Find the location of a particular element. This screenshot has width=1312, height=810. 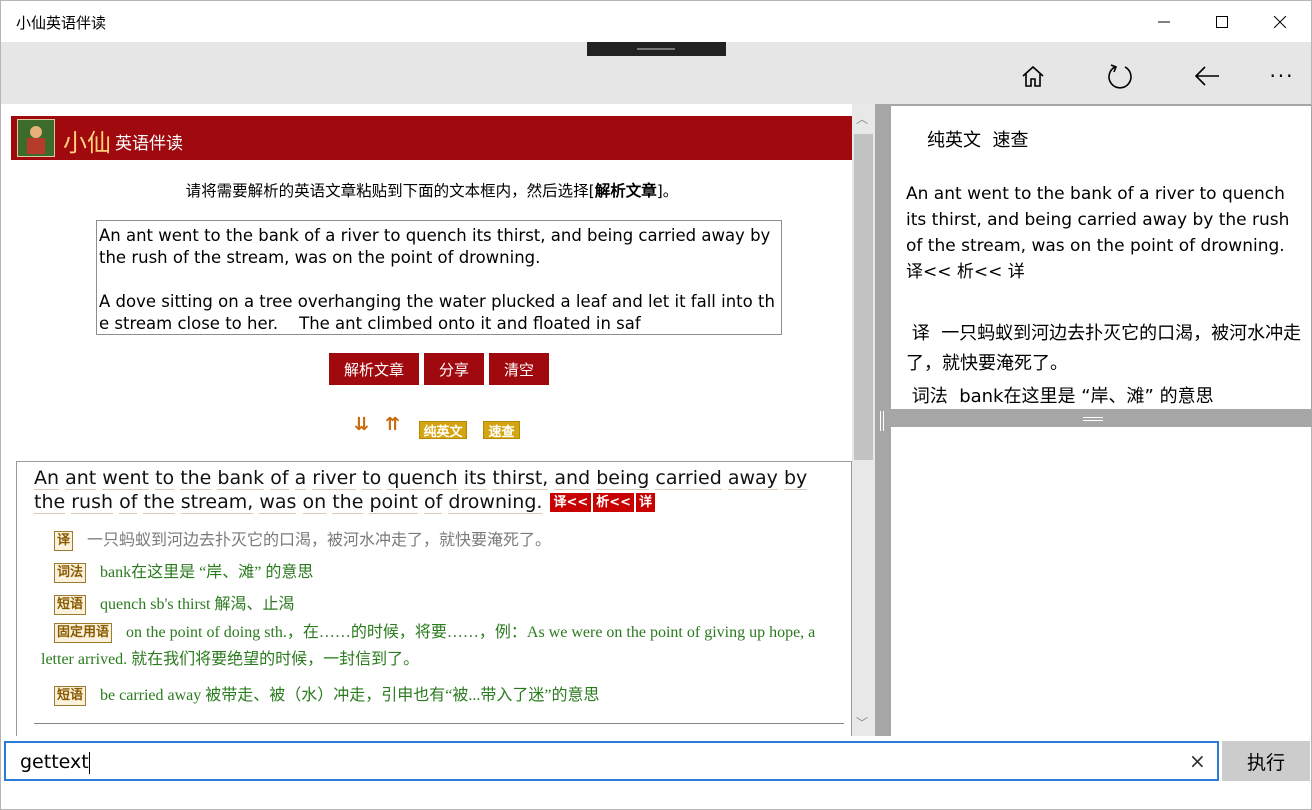

row-label: 短语 is located at coordinates (70, 696).